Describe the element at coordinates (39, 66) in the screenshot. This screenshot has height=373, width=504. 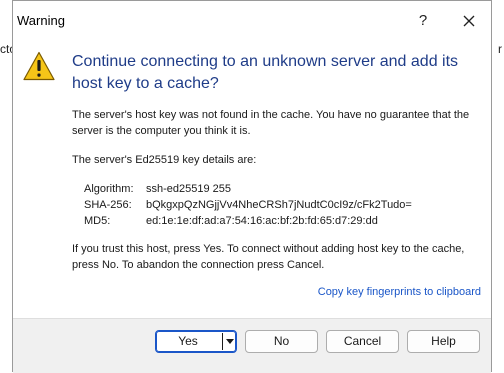
I see `warning-triangle-icon` at that location.